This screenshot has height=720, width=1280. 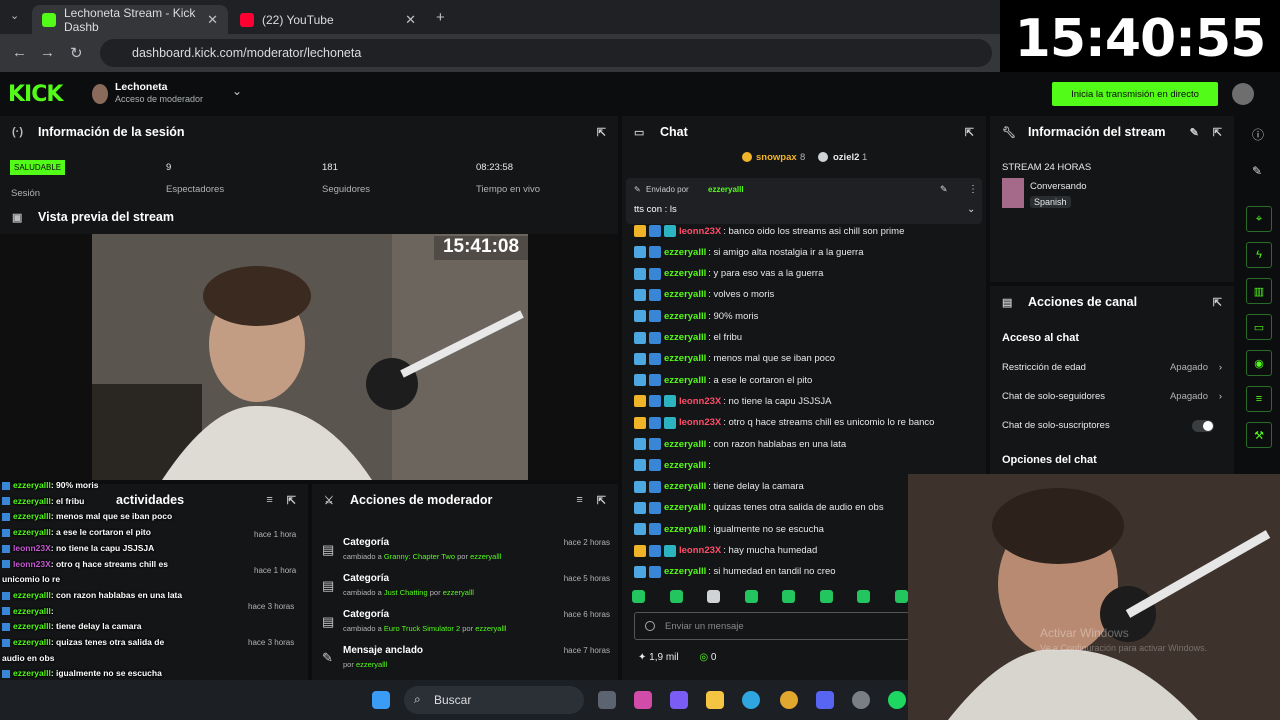 What do you see at coordinates (328, 19) in the screenshot?
I see `tab-youtube: (22) YouTube ✕` at bounding box center [328, 19].